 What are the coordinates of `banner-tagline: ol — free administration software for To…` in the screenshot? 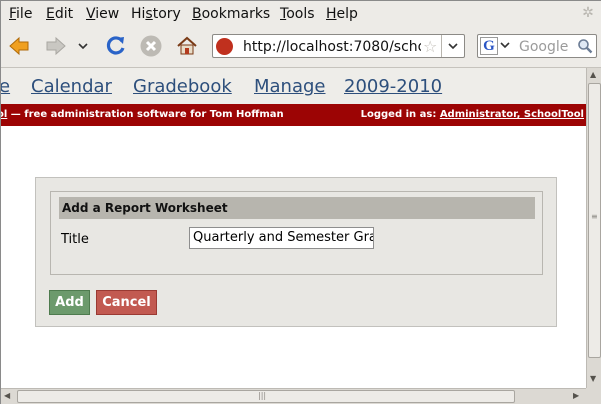 It's located at (142, 114).